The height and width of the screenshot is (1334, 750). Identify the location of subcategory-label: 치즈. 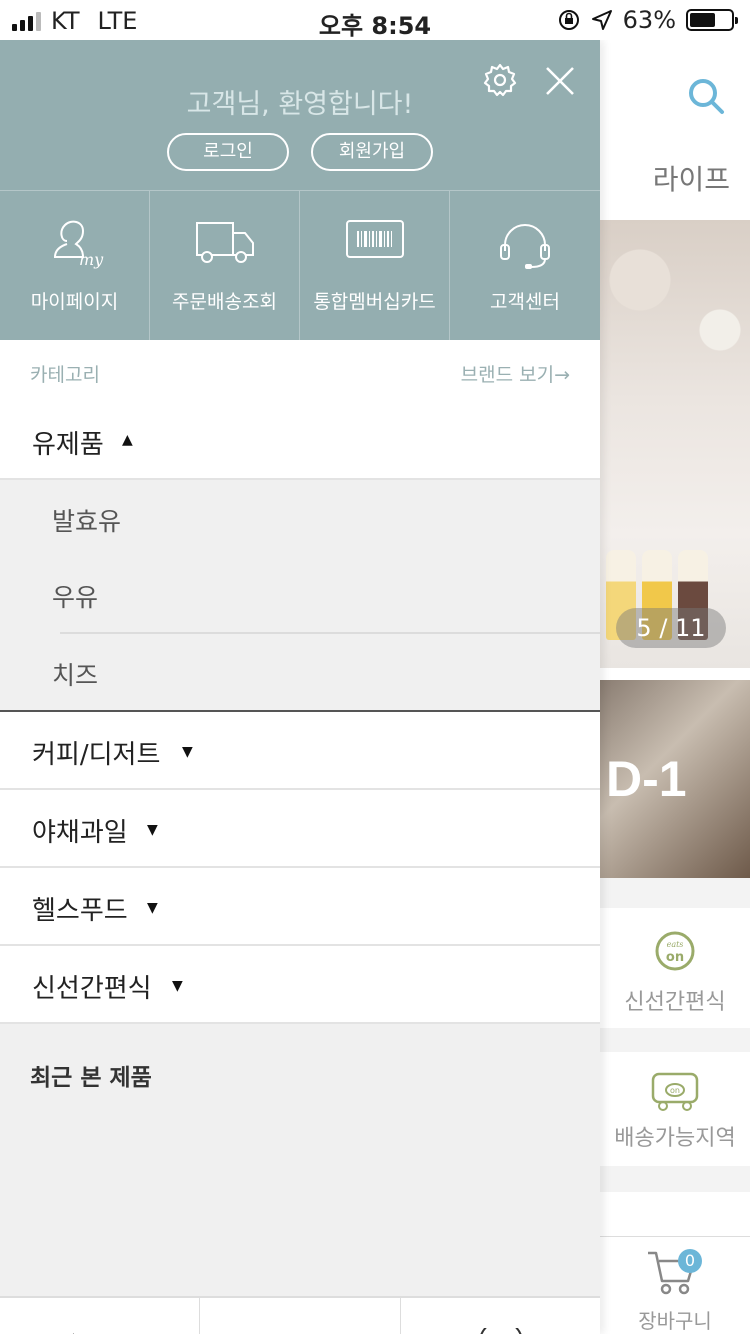
(75, 675).